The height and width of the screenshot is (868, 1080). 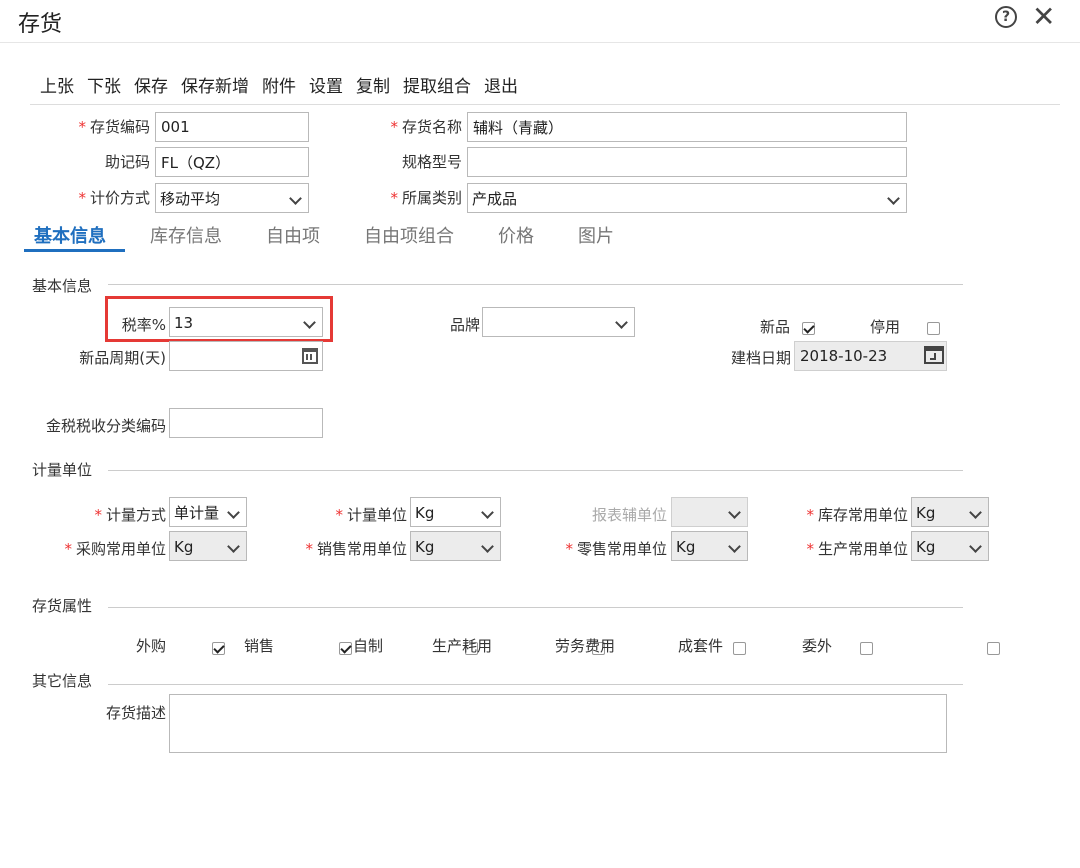 I want to click on tab-free-item-combo: 自由项组合, so click(x=409, y=235).